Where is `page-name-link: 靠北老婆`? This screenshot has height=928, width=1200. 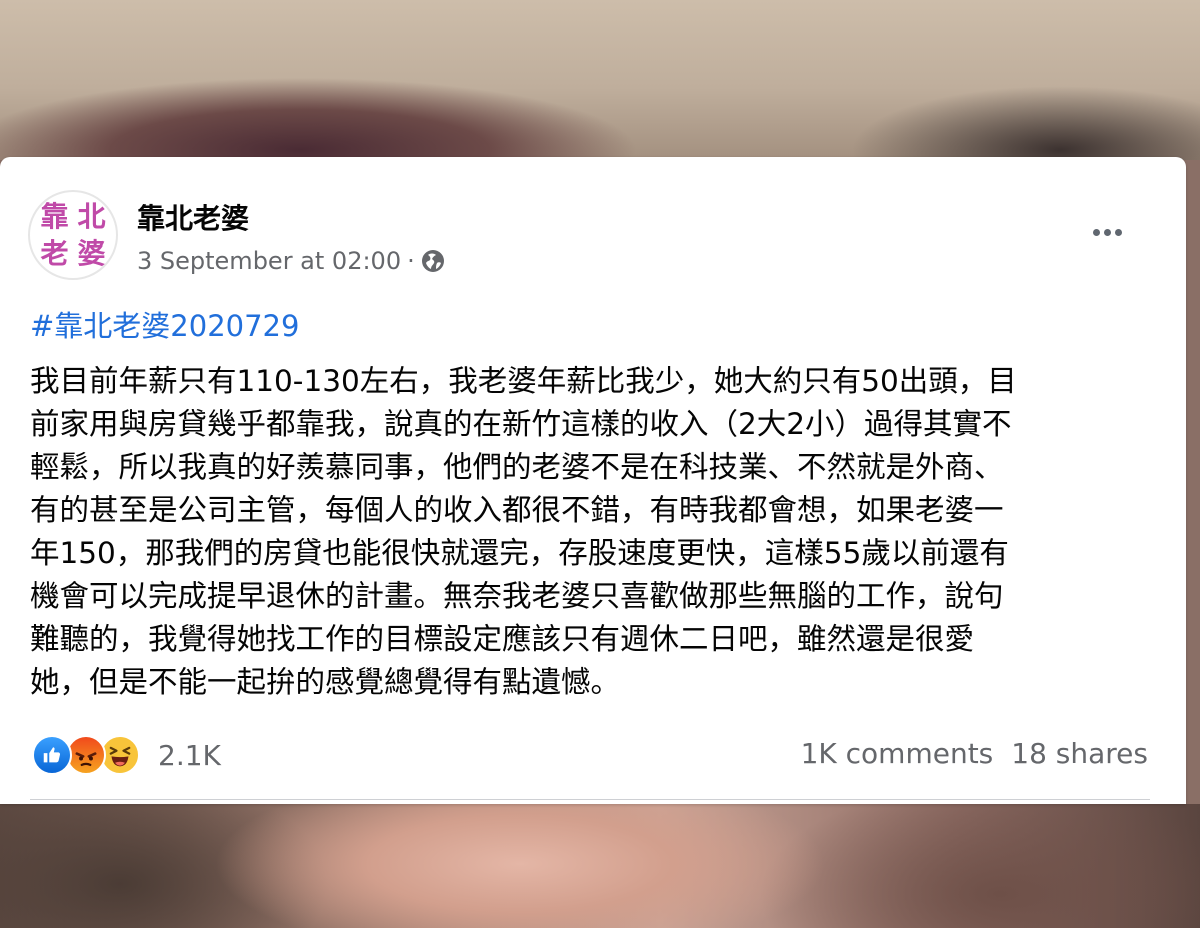 page-name-link: 靠北老婆 is located at coordinates (193, 217).